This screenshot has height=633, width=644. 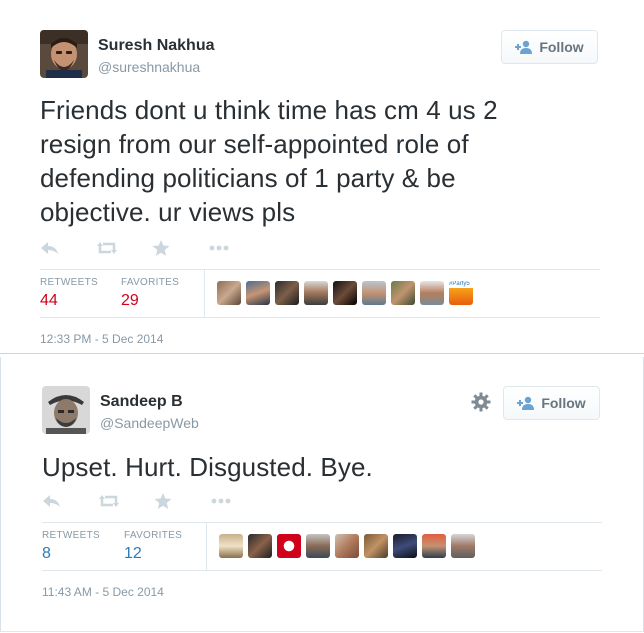 I want to click on tweet-text: Upset. Hurt. Disgusted. Bye., so click(x=207, y=467).